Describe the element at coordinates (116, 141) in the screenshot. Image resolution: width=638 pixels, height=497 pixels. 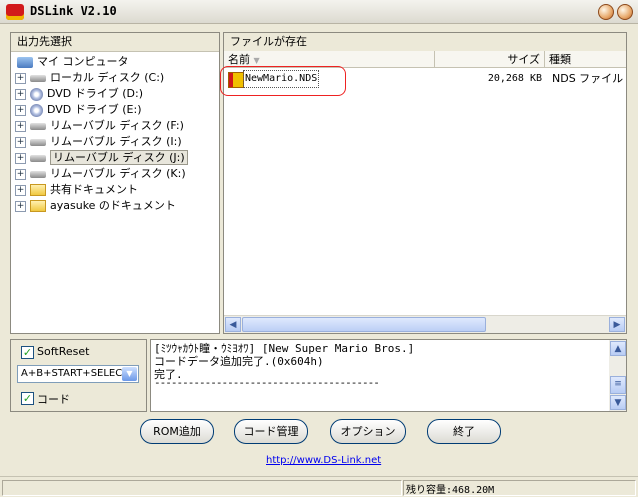
I see `tree-item-label: リムーバブル ディスク (I:)` at that location.